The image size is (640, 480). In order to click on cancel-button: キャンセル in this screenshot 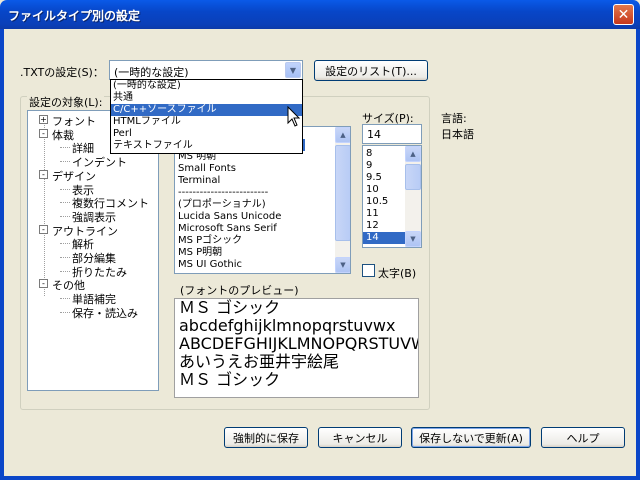, I will do `click(360, 437)`.